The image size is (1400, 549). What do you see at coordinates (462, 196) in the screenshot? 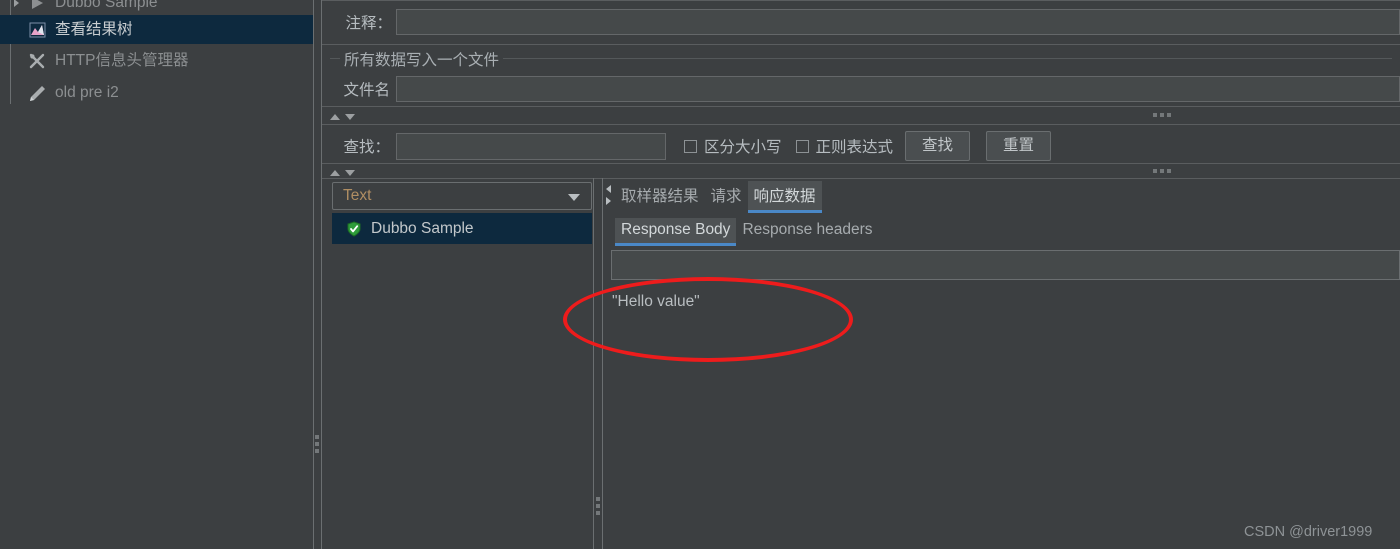
I see `renderer-combobox: Text` at bounding box center [462, 196].